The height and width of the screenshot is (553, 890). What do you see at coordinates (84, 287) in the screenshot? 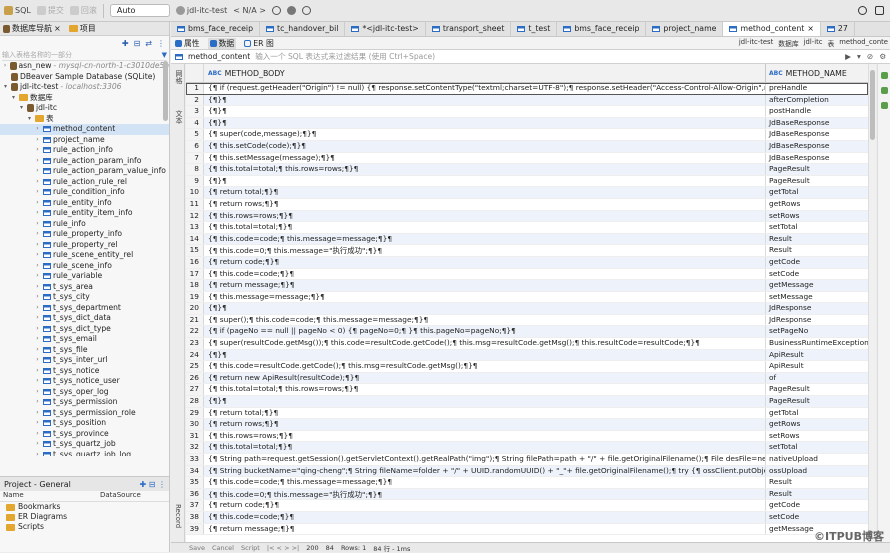
I see `tree-node: › t_sys_area` at bounding box center [84, 287].